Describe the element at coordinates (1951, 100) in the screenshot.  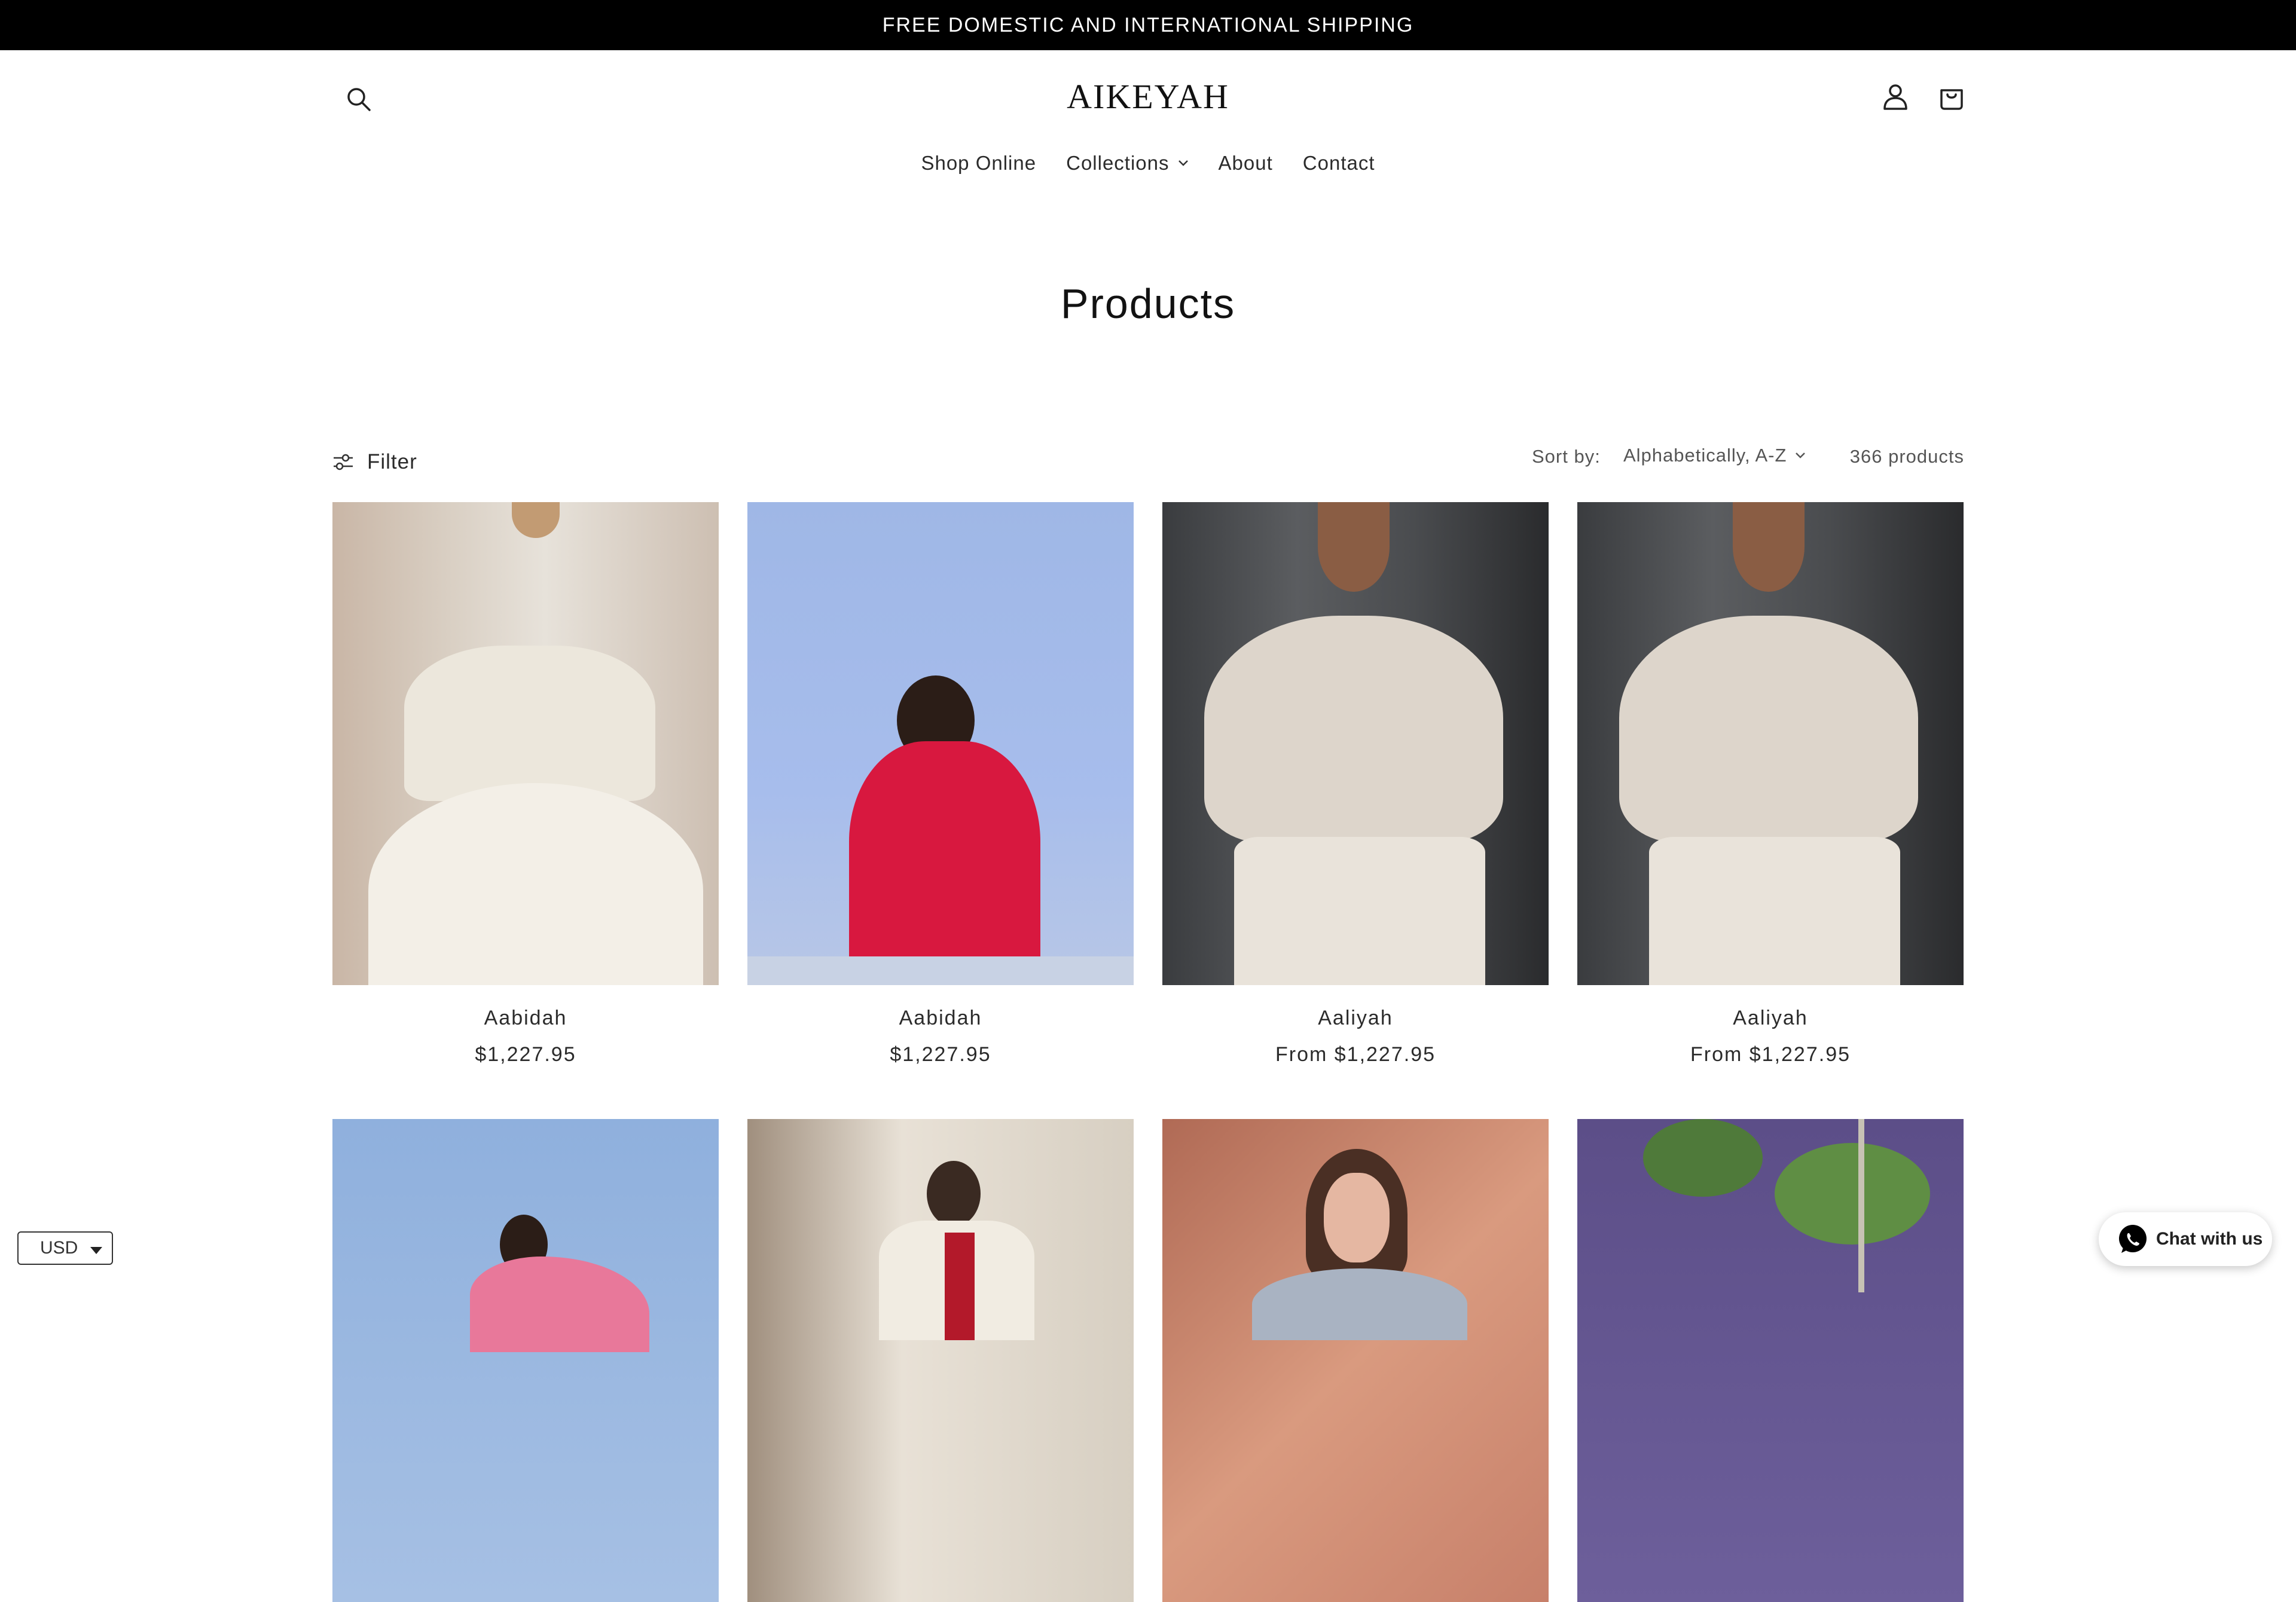
I see `cart-icon` at that location.